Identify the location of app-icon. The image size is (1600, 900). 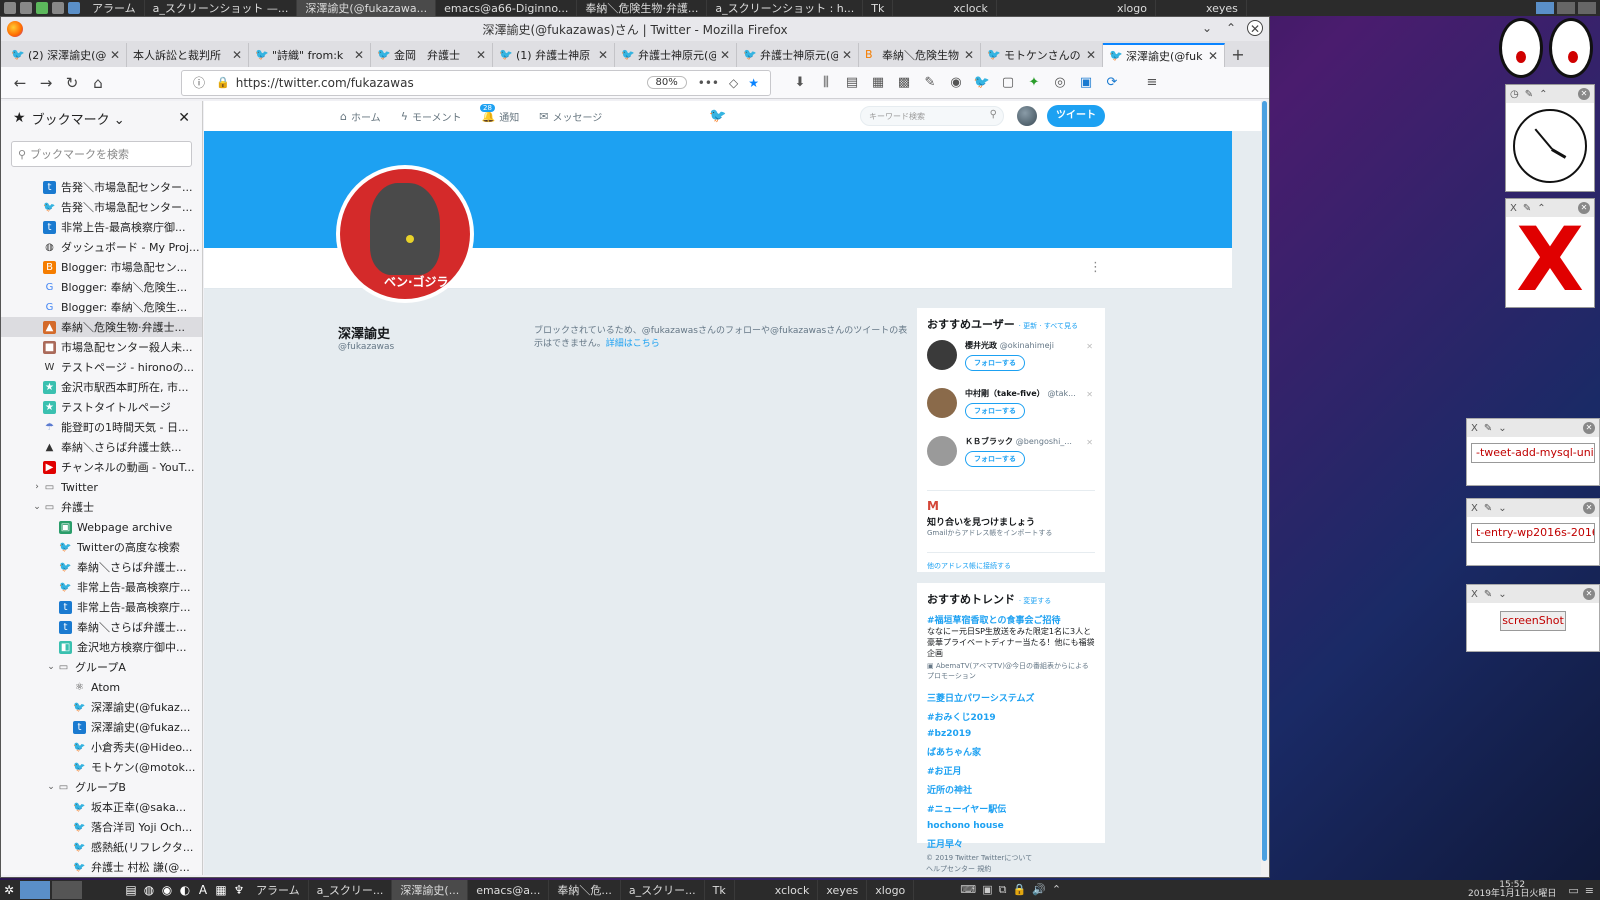
(42, 8).